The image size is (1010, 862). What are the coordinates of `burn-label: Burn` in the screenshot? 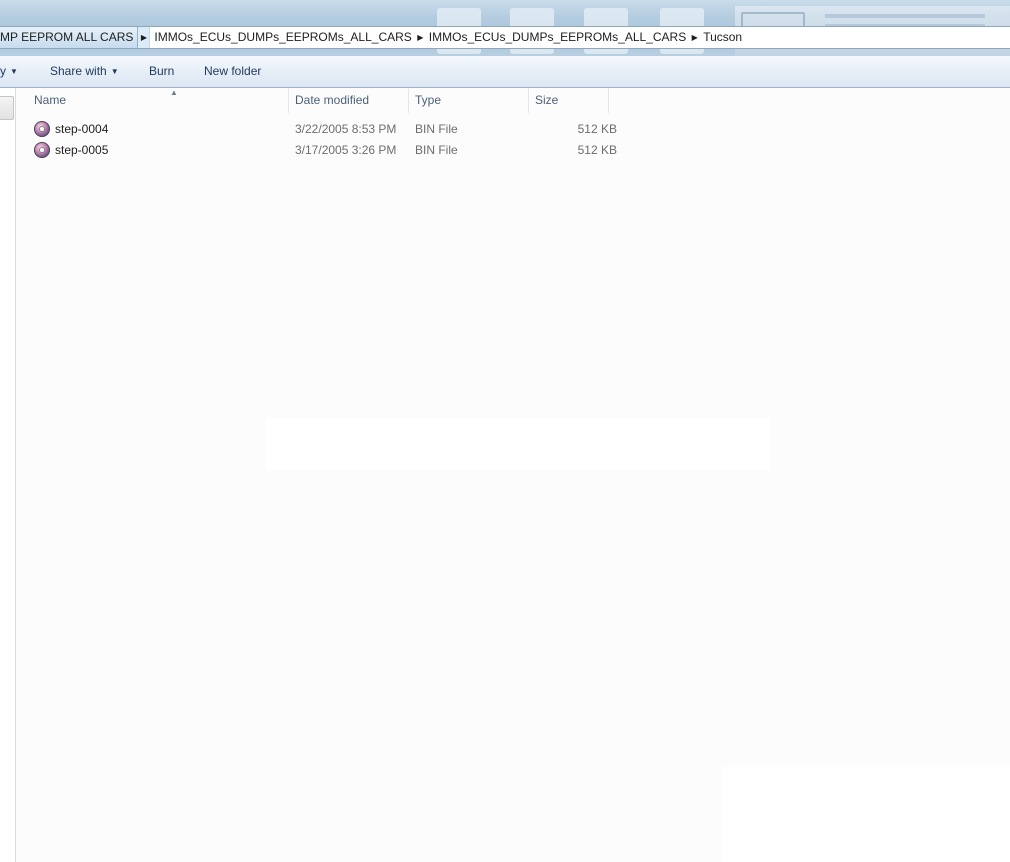 It's located at (162, 71).